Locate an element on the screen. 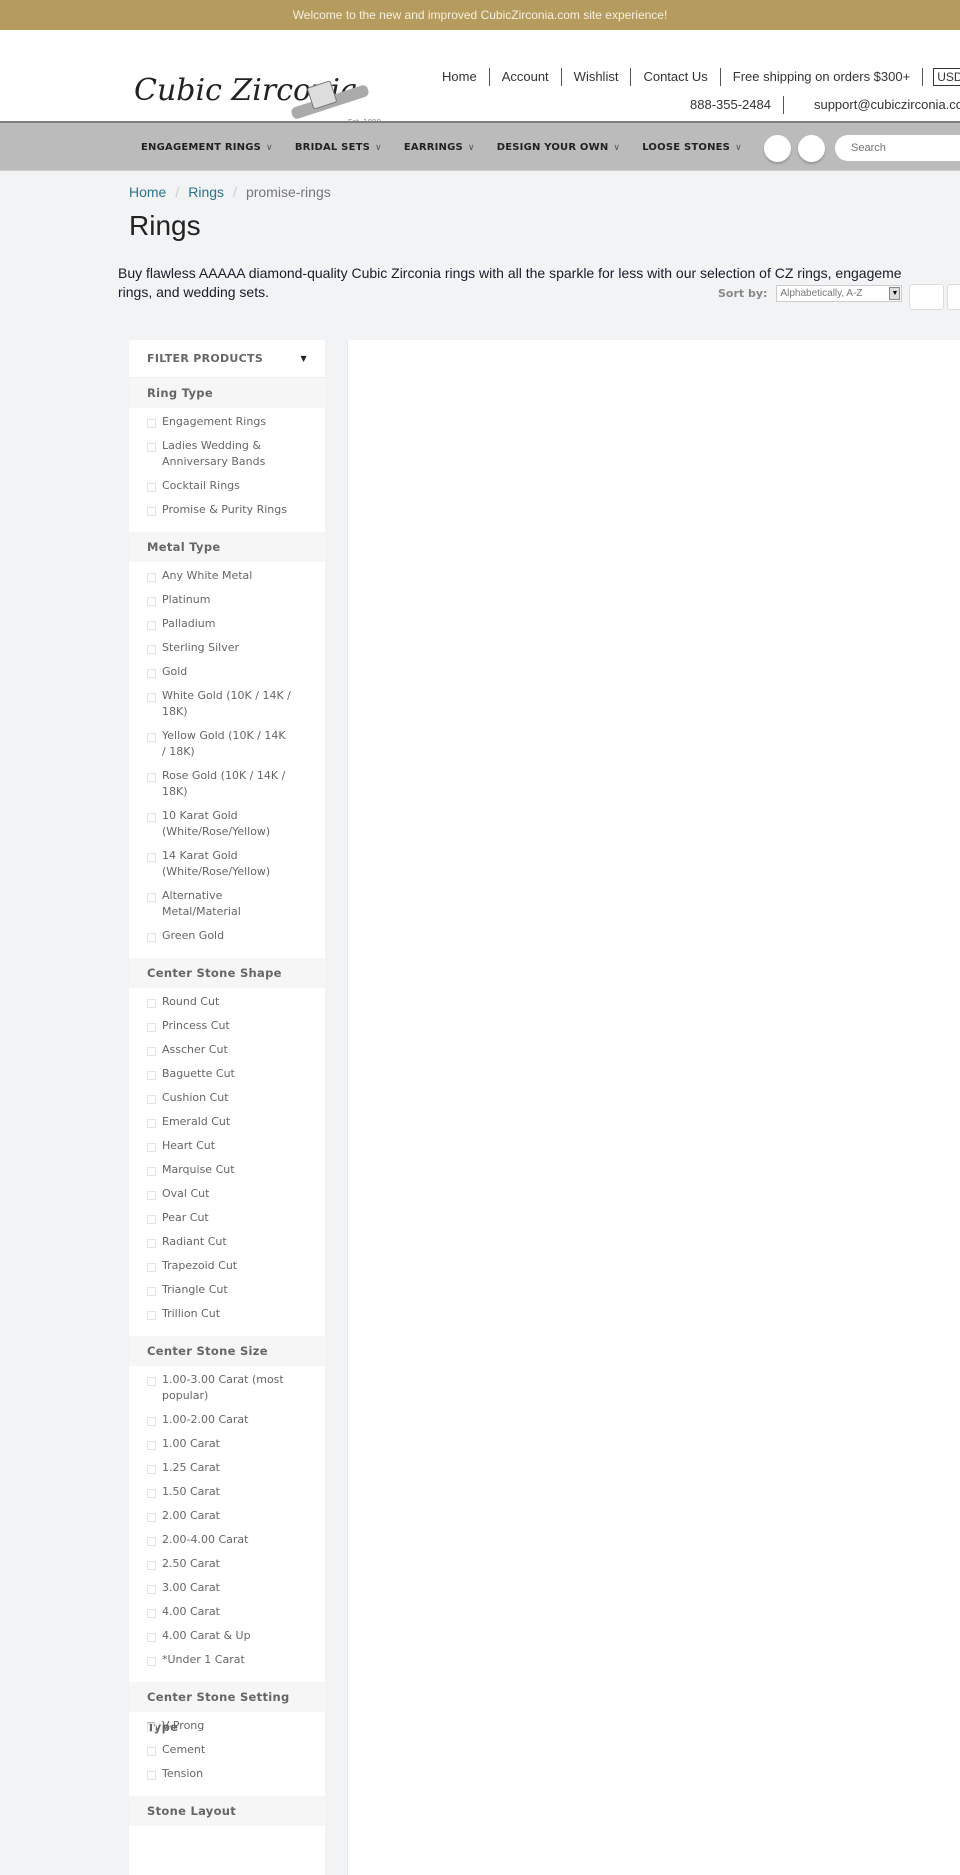 Image resolution: width=960 pixels, height=1875 pixels. filter-option: Asscher Cut is located at coordinates (227, 1050).